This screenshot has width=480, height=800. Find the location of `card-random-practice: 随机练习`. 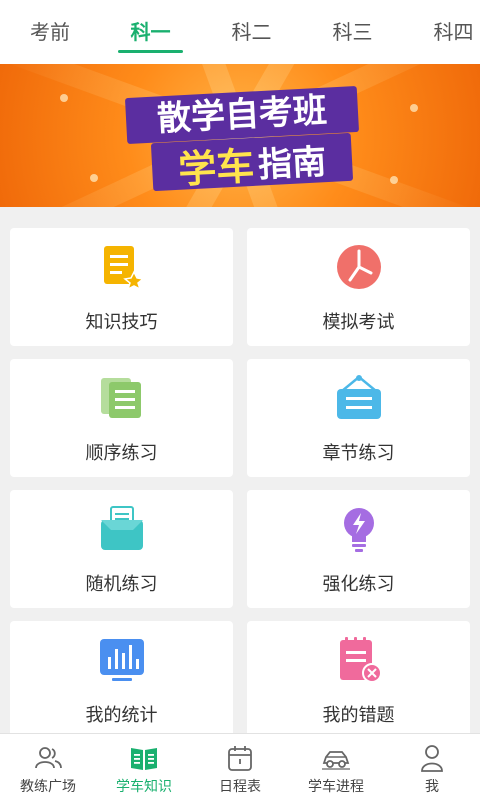

card-random-practice: 随机练习 is located at coordinates (121, 549).